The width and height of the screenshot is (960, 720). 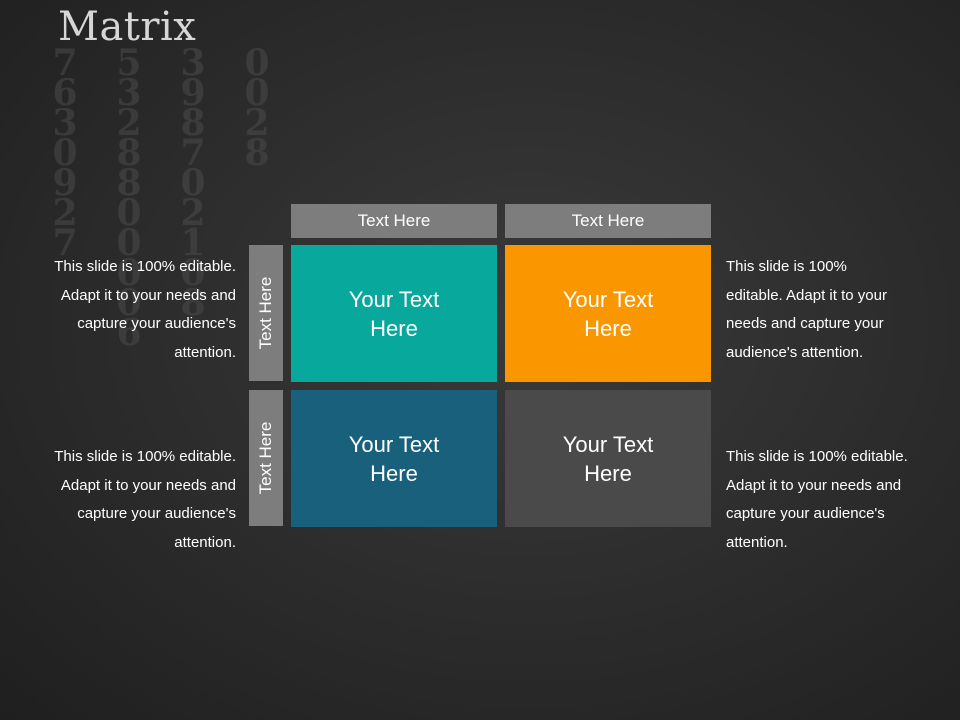 I want to click on matrix-cell-bottom-right: Your Text Here, so click(x=608, y=458).